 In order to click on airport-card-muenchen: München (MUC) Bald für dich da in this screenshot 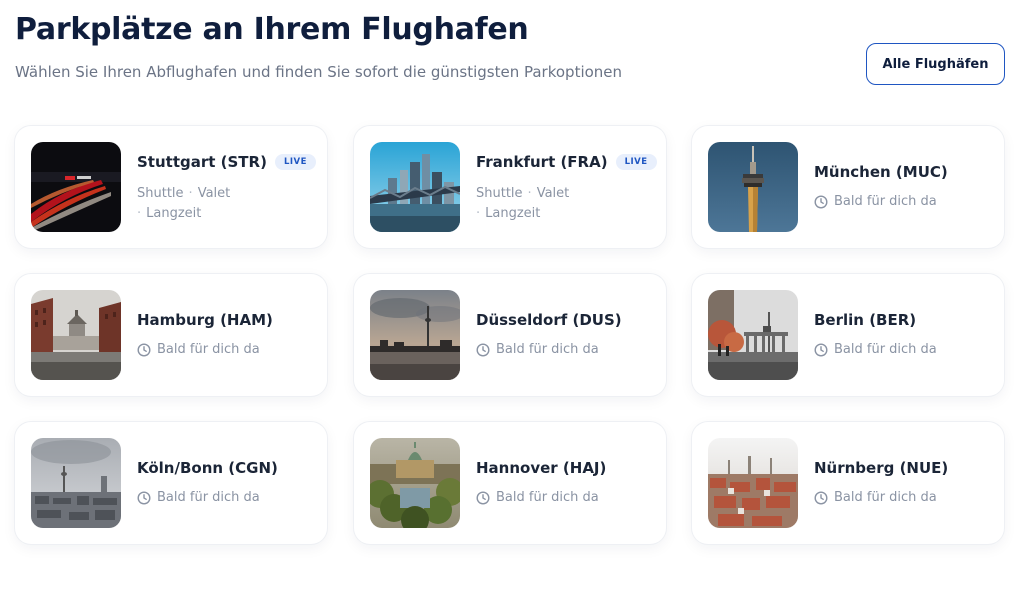, I will do `click(848, 187)`.